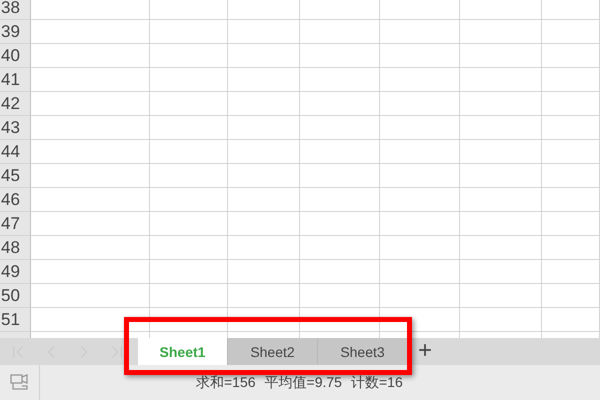  I want to click on sheet-tab: Sheet2, so click(273, 351).